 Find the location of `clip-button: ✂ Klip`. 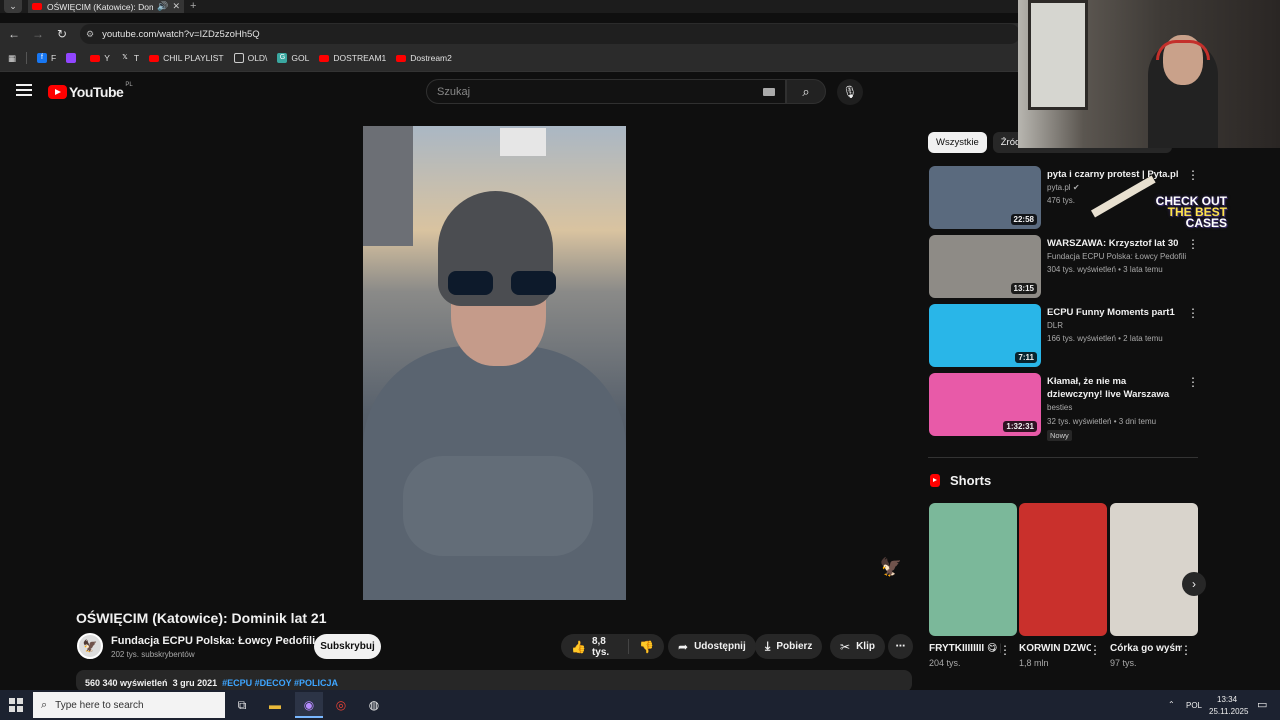

clip-button: ✂ Klip is located at coordinates (857, 646).